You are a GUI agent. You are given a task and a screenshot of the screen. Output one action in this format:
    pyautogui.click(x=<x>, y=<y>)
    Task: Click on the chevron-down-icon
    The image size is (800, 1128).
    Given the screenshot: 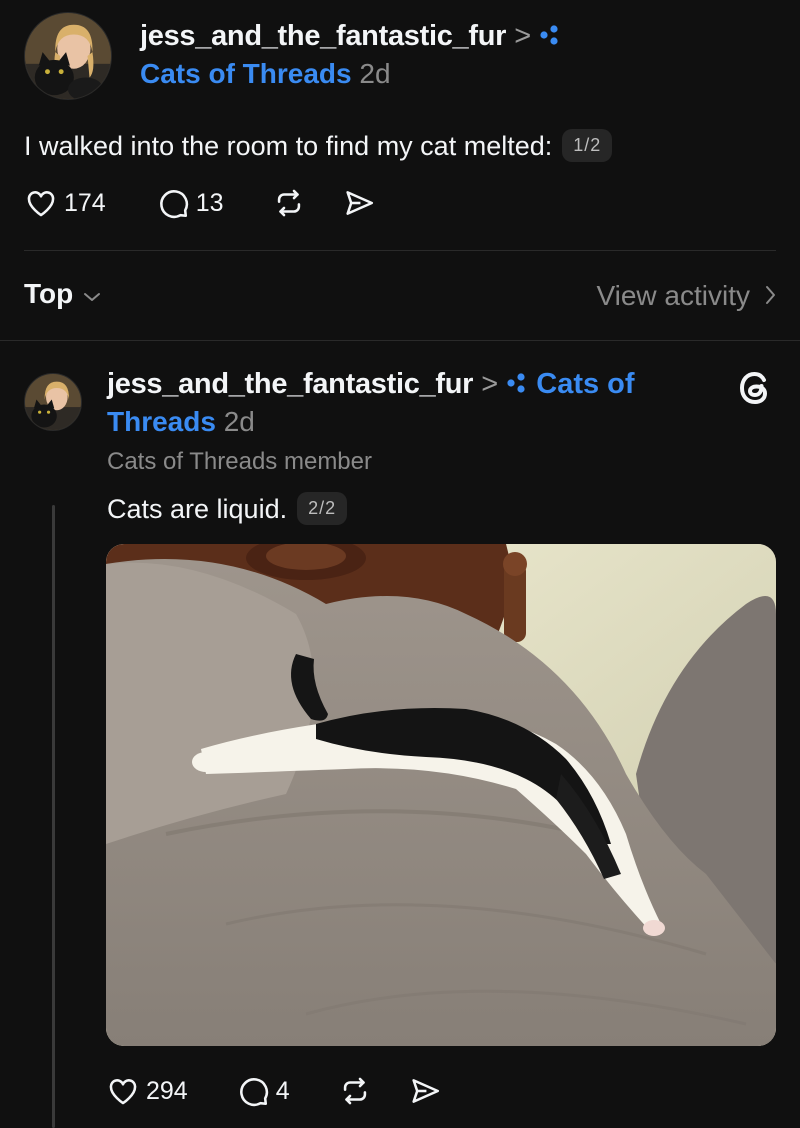 What is the action you would take?
    pyautogui.click(x=92, y=294)
    